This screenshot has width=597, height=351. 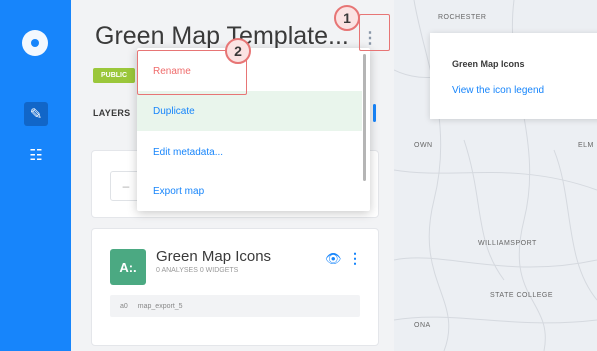 What do you see at coordinates (513, 76) in the screenshot?
I see `legend-box: Green Map Icons View the icon legend` at bounding box center [513, 76].